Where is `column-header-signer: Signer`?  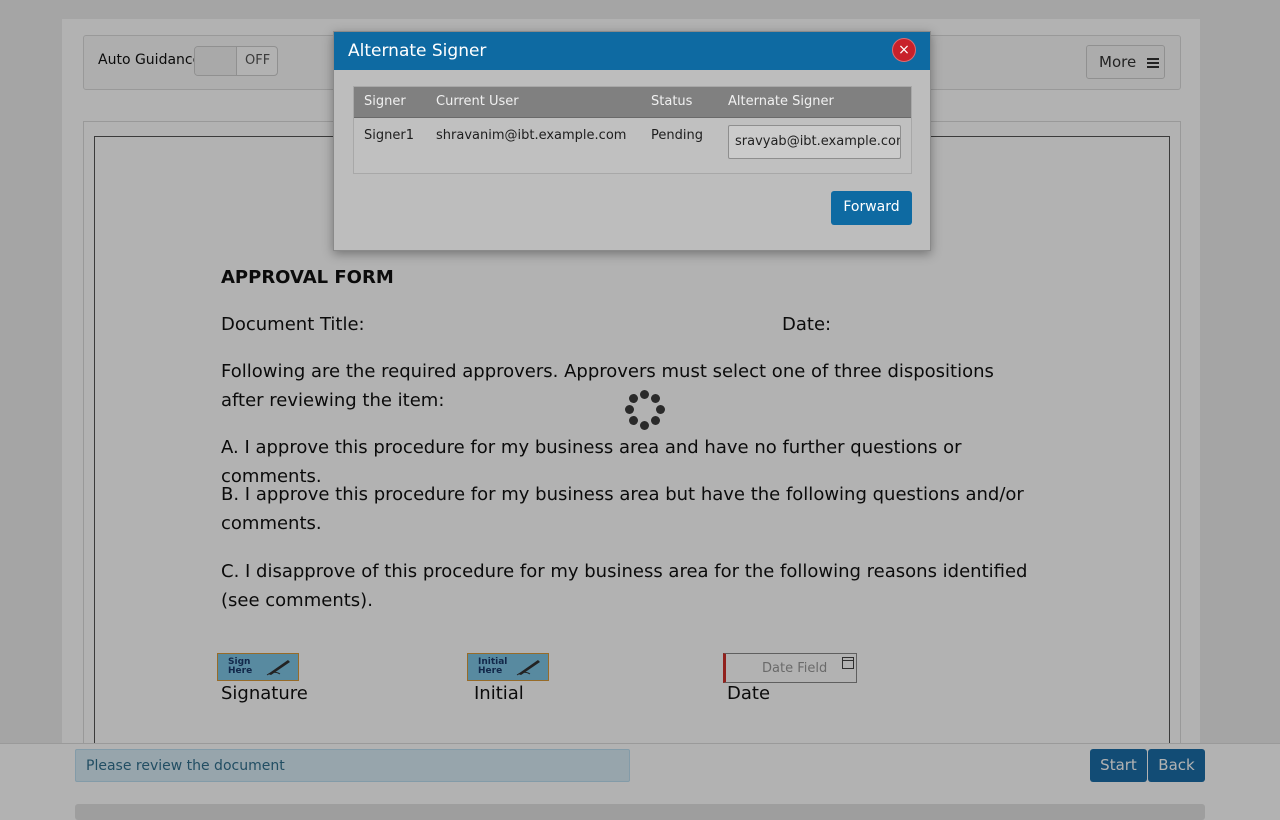 column-header-signer: Signer is located at coordinates (385, 101).